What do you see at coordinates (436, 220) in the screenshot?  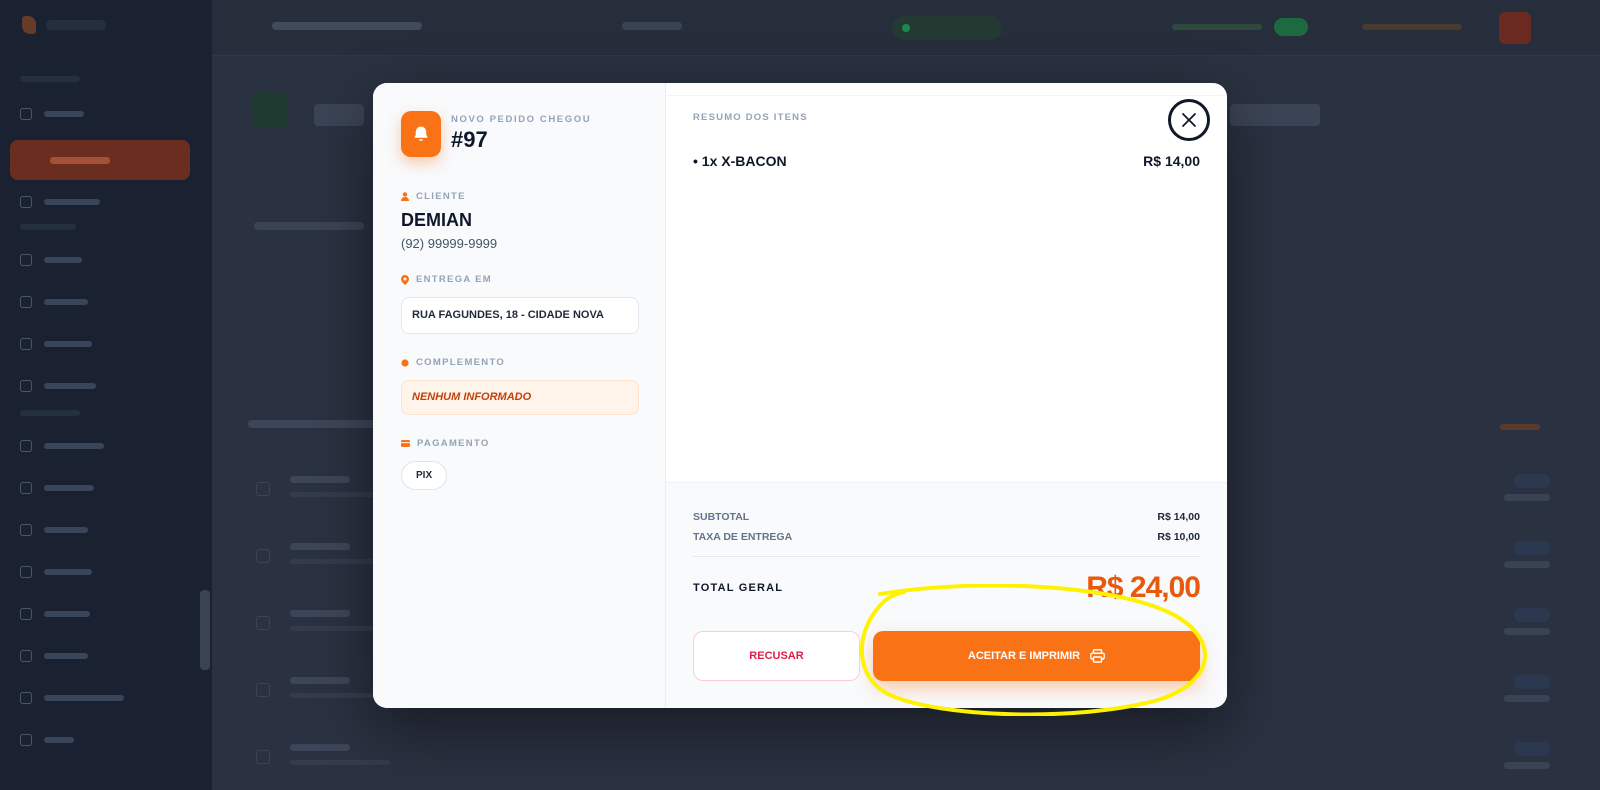 I see `client-name: DEMIAN` at bounding box center [436, 220].